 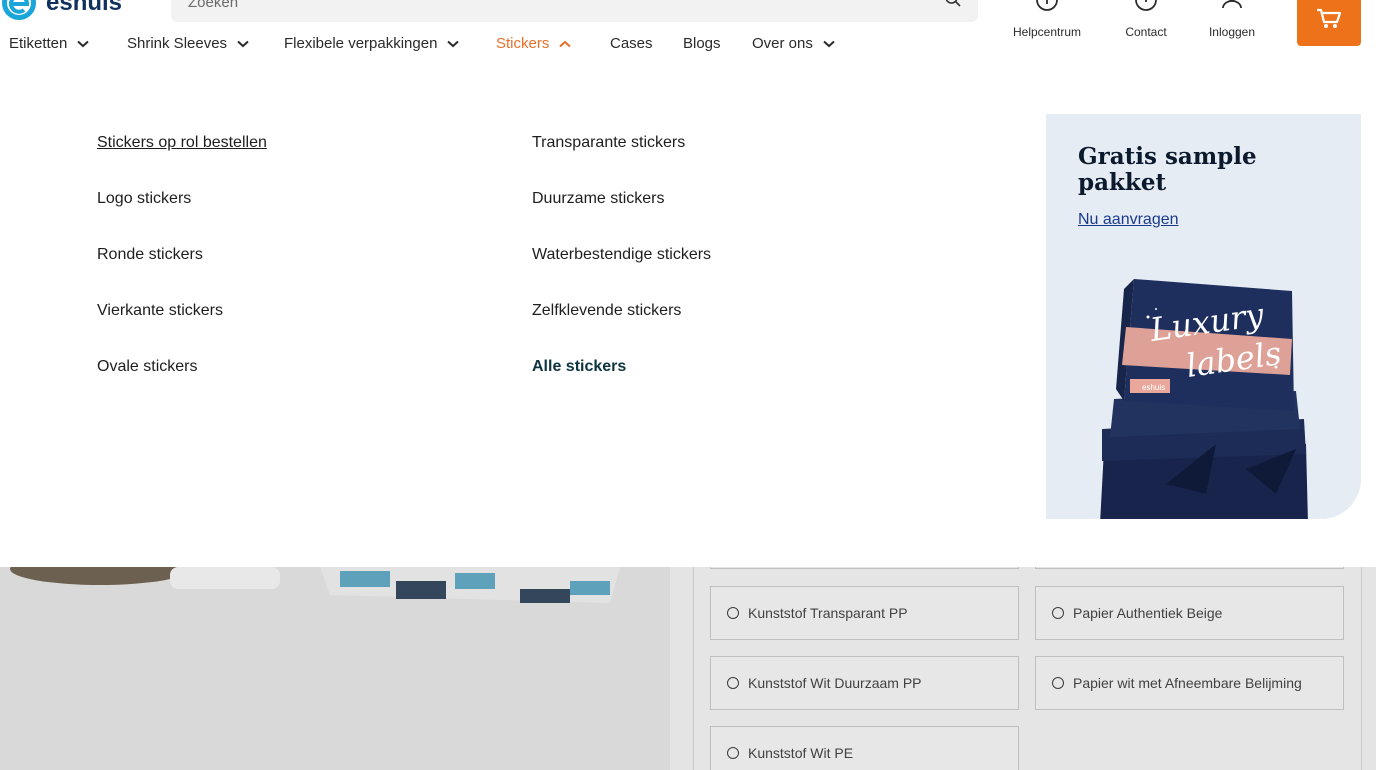 I want to click on promo-request-link: Nu aanvragen, so click(x=1128, y=220).